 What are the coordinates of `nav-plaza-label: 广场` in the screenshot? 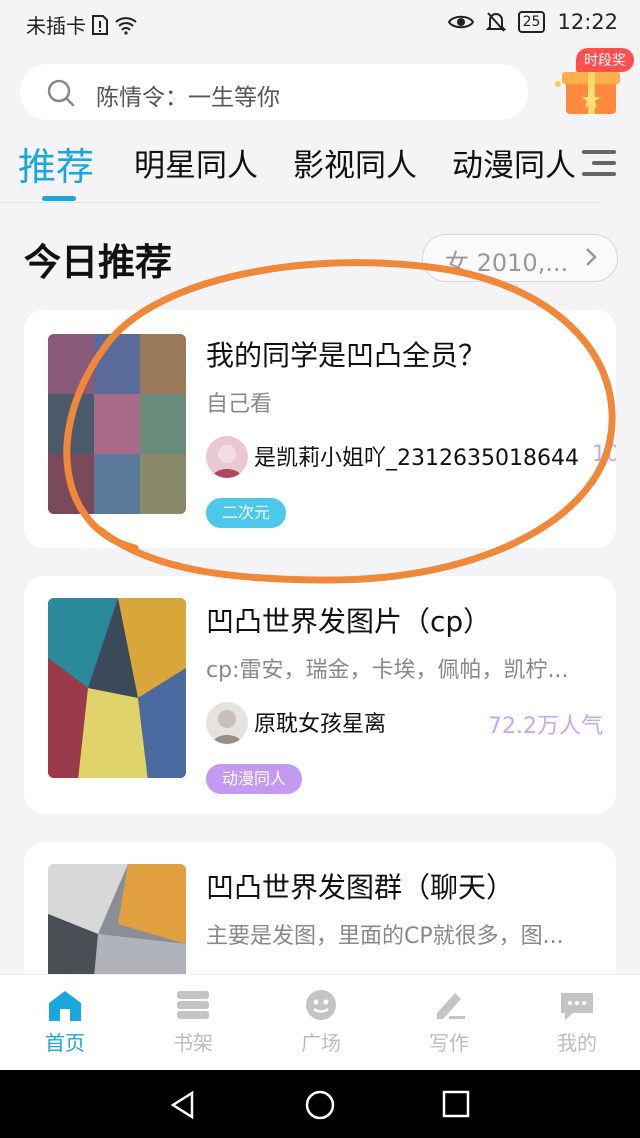 It's located at (321, 1043).